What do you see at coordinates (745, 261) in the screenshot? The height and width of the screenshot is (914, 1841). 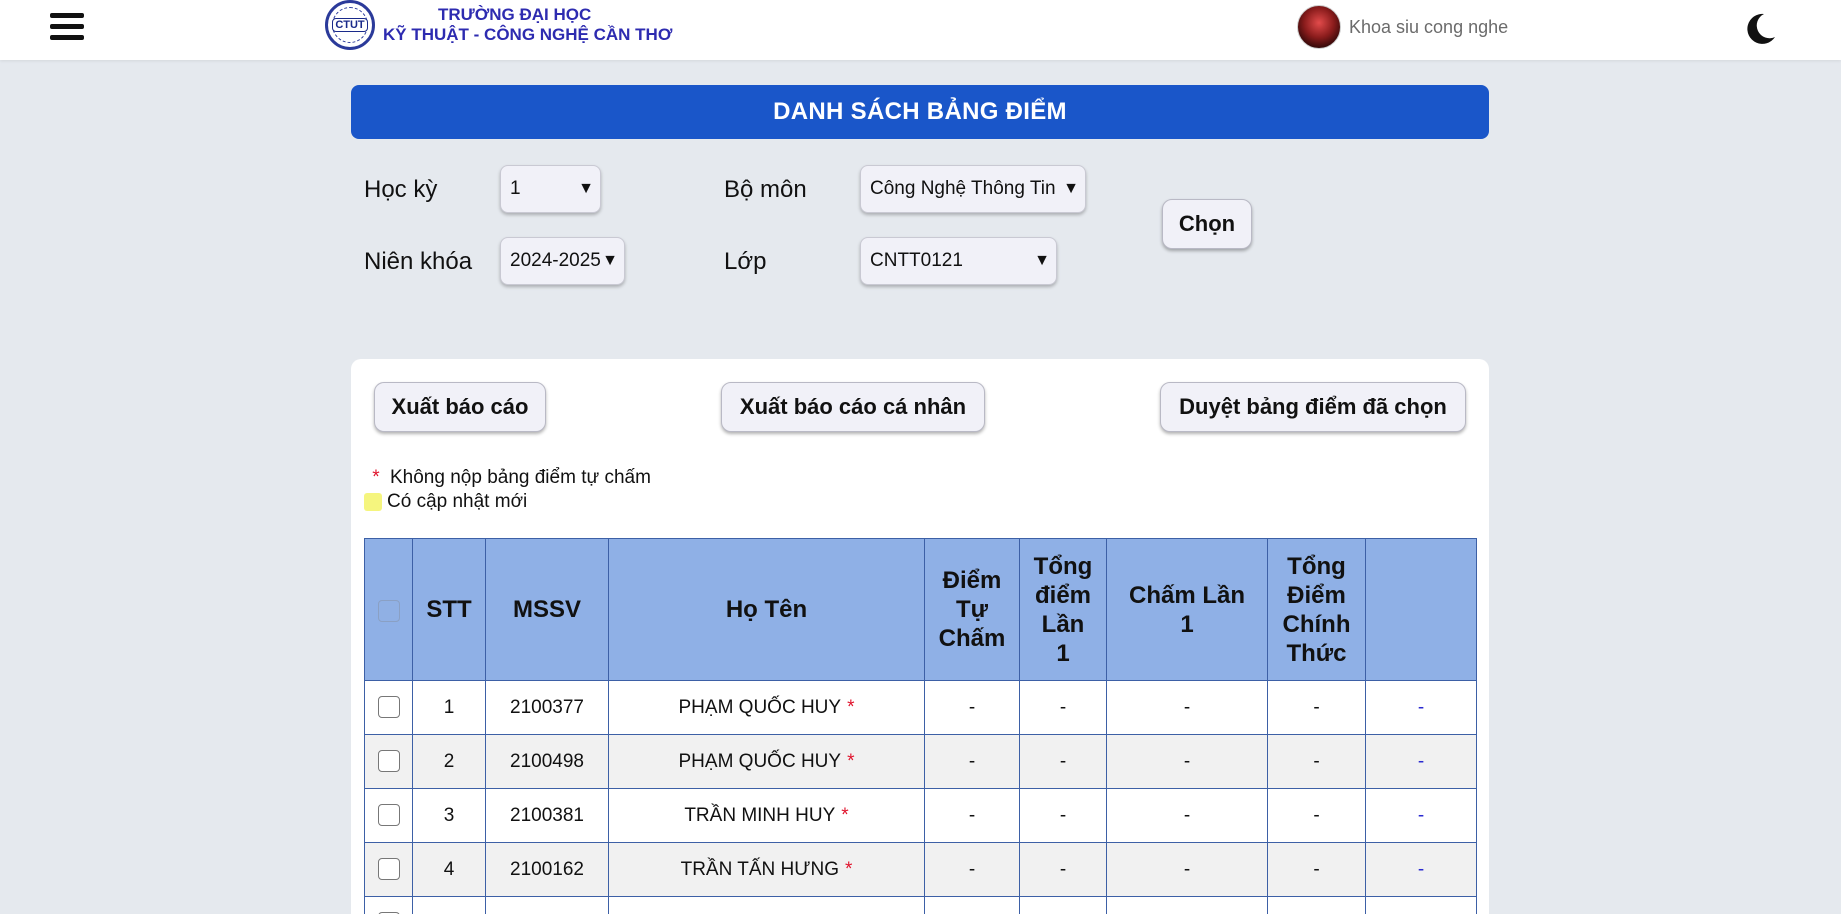 I see `class-label: Lớp` at bounding box center [745, 261].